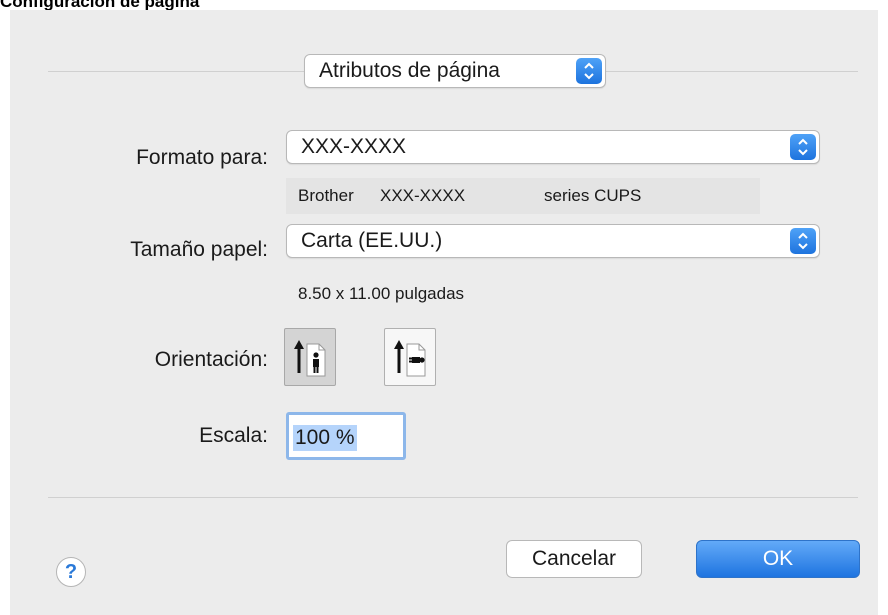 The width and height of the screenshot is (888, 615). I want to click on attributes-popup: Atributos de página, so click(455, 71).